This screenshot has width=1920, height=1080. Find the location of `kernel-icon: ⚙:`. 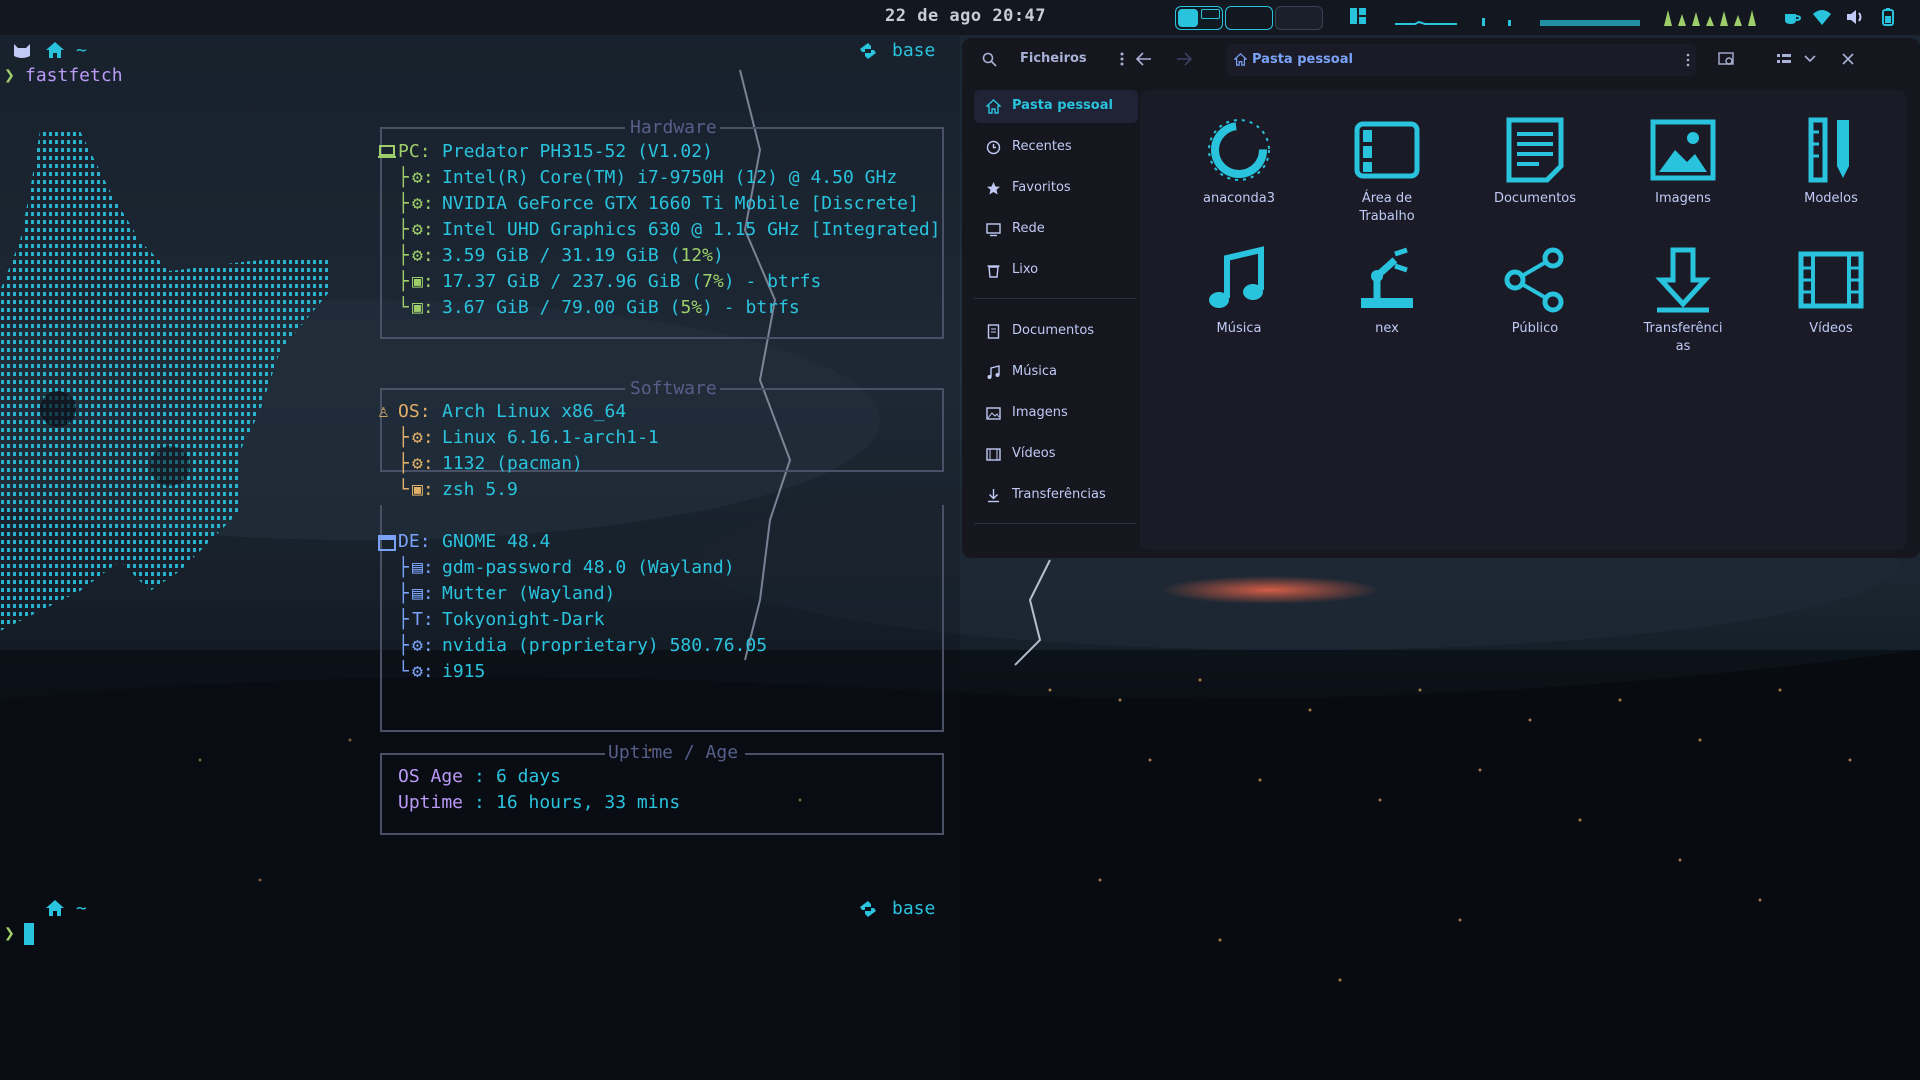

kernel-icon: ⚙: is located at coordinates (423, 437).